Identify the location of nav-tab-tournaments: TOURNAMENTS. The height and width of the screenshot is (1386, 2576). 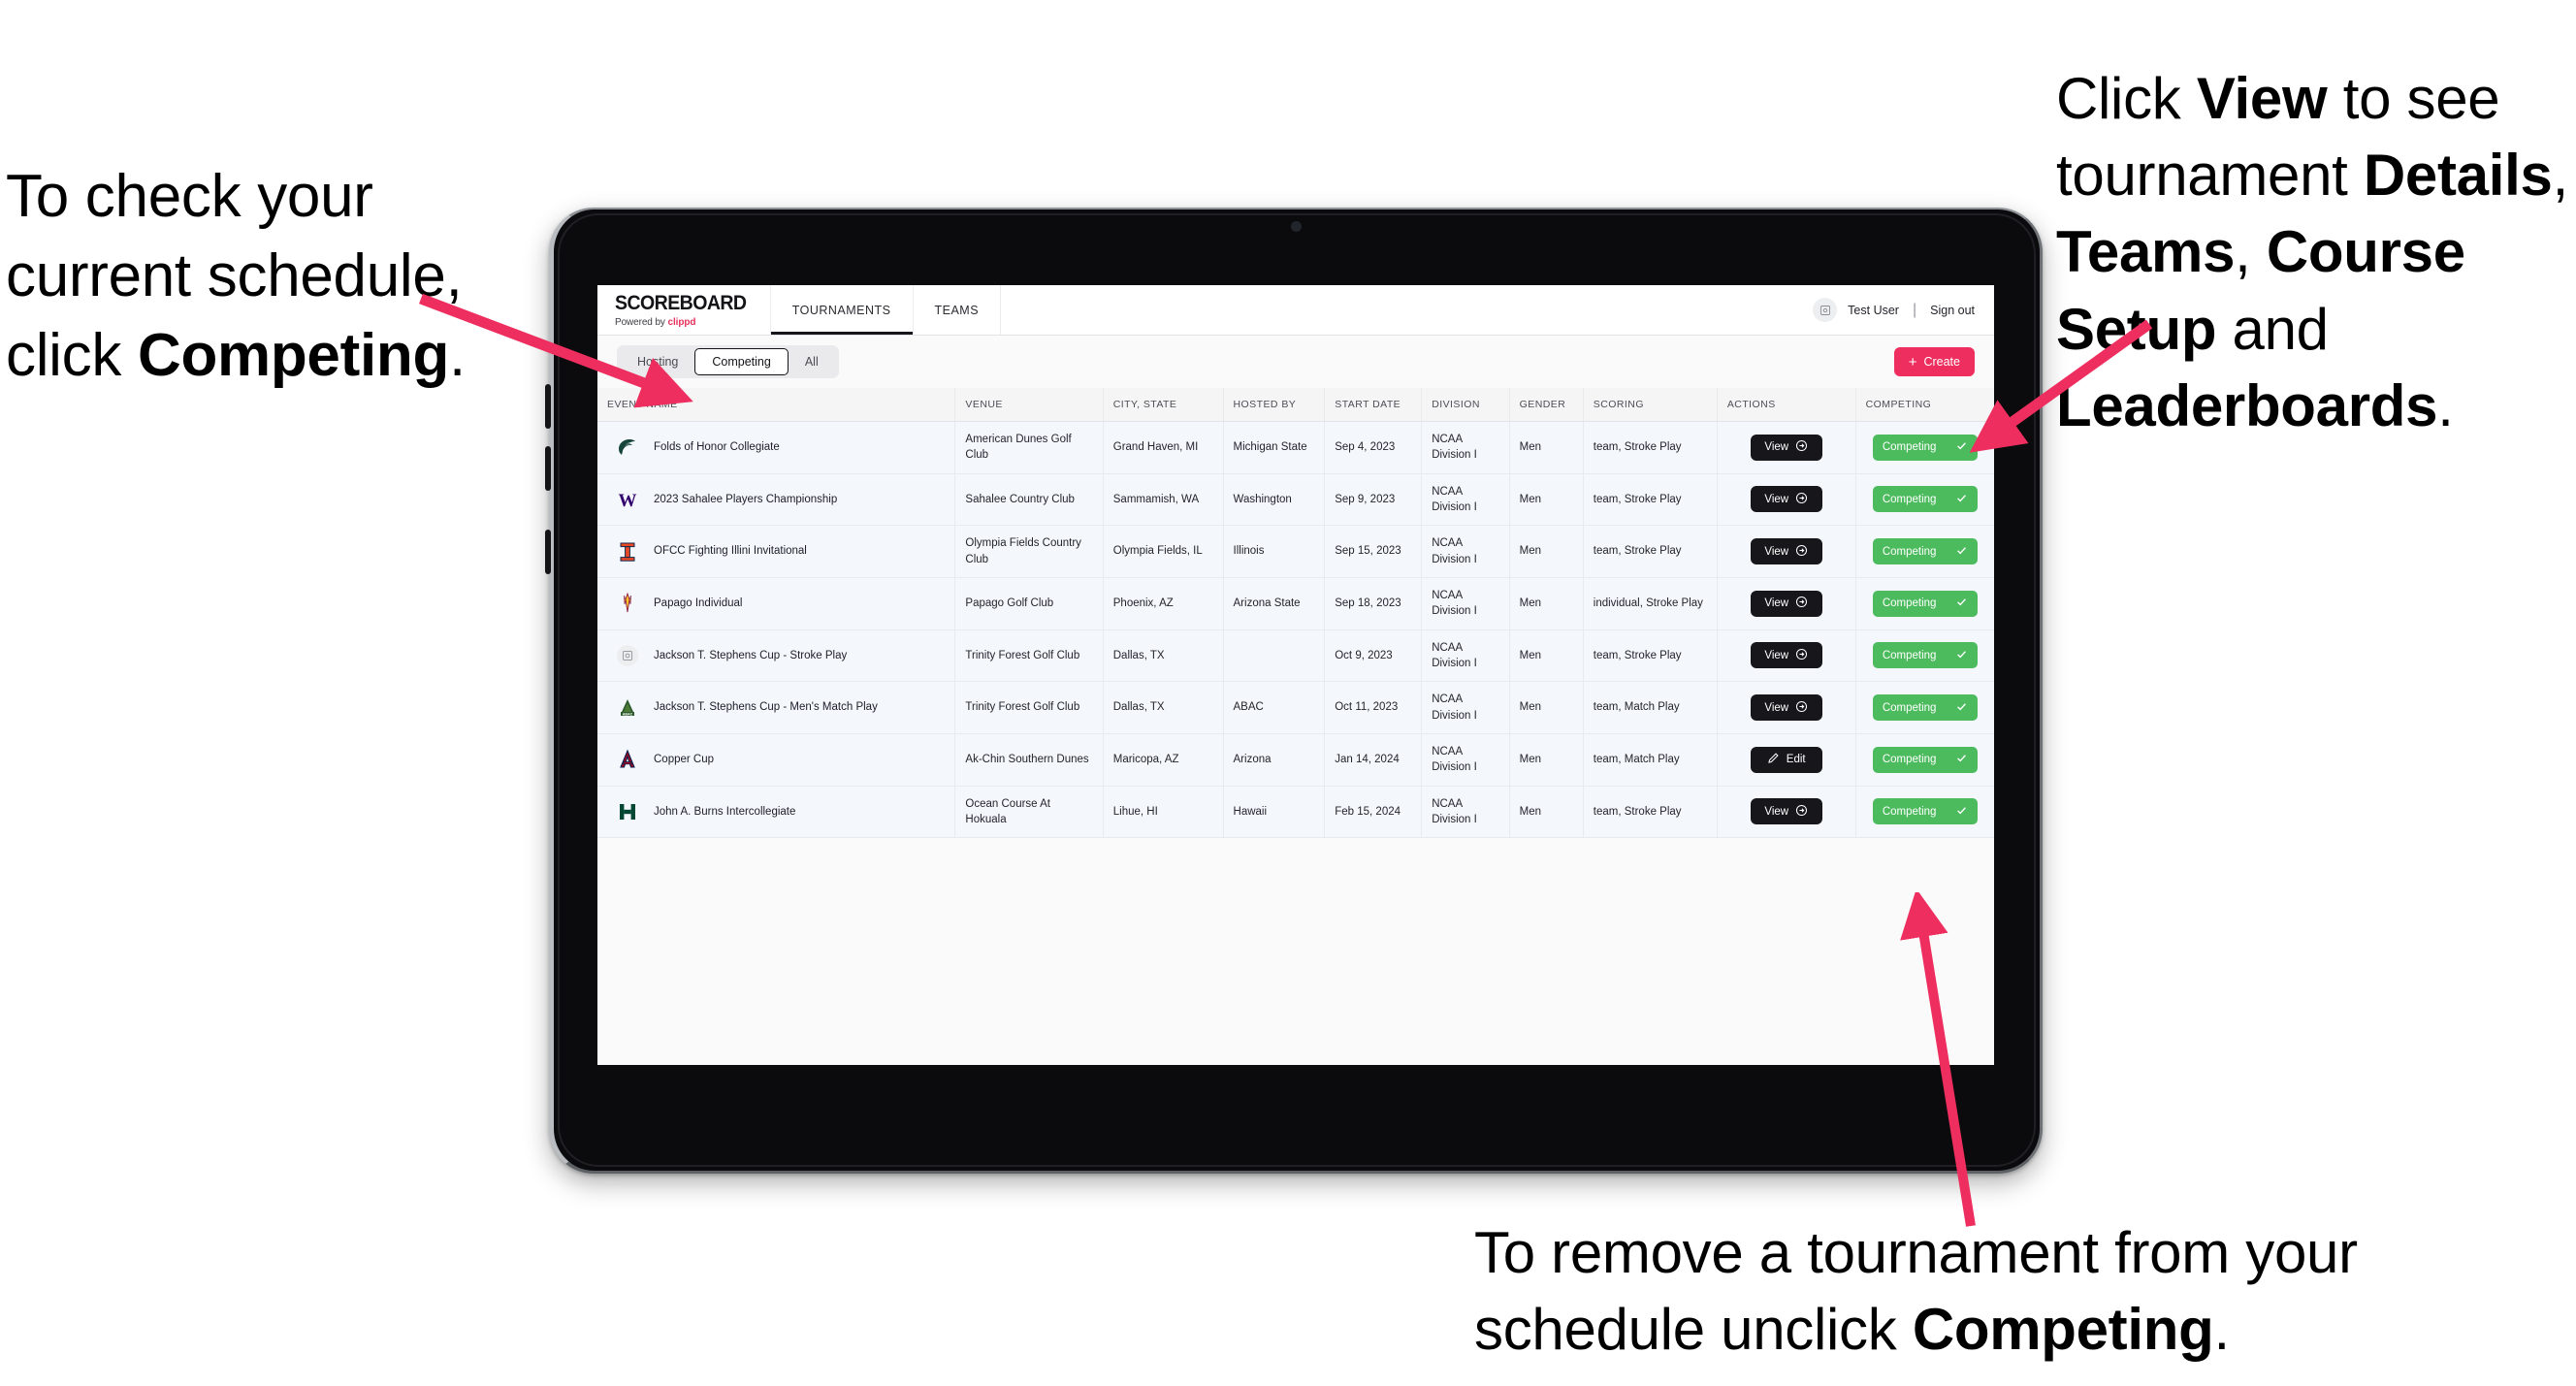
(841, 310).